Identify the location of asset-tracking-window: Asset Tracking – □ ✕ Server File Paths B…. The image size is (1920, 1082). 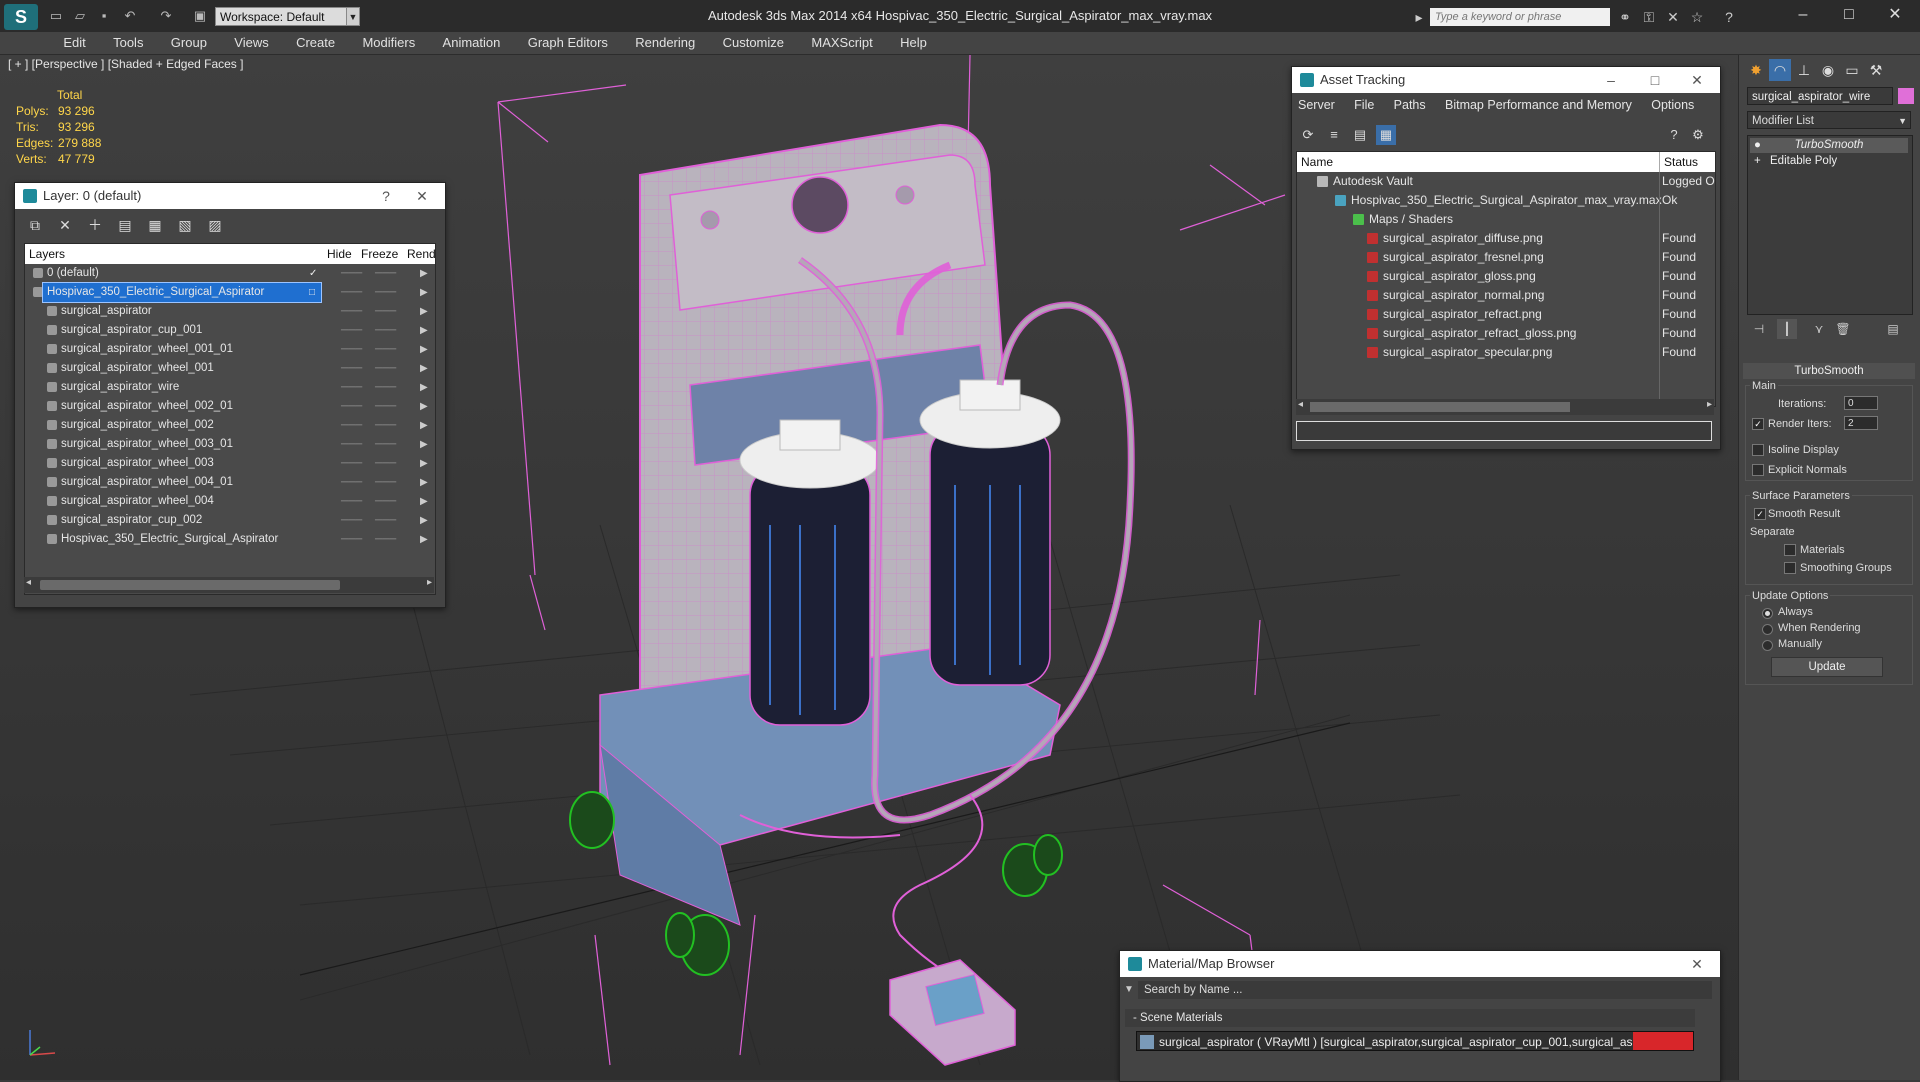
(1506, 258).